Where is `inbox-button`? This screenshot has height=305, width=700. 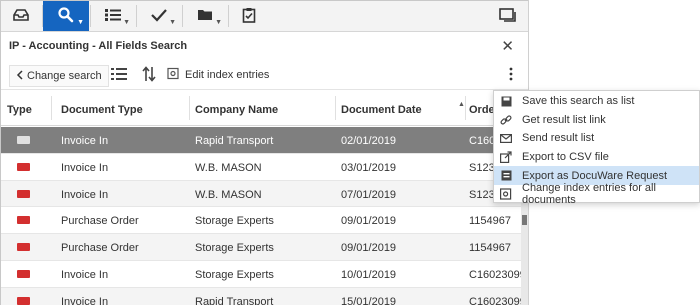 inbox-button is located at coordinates (21, 16).